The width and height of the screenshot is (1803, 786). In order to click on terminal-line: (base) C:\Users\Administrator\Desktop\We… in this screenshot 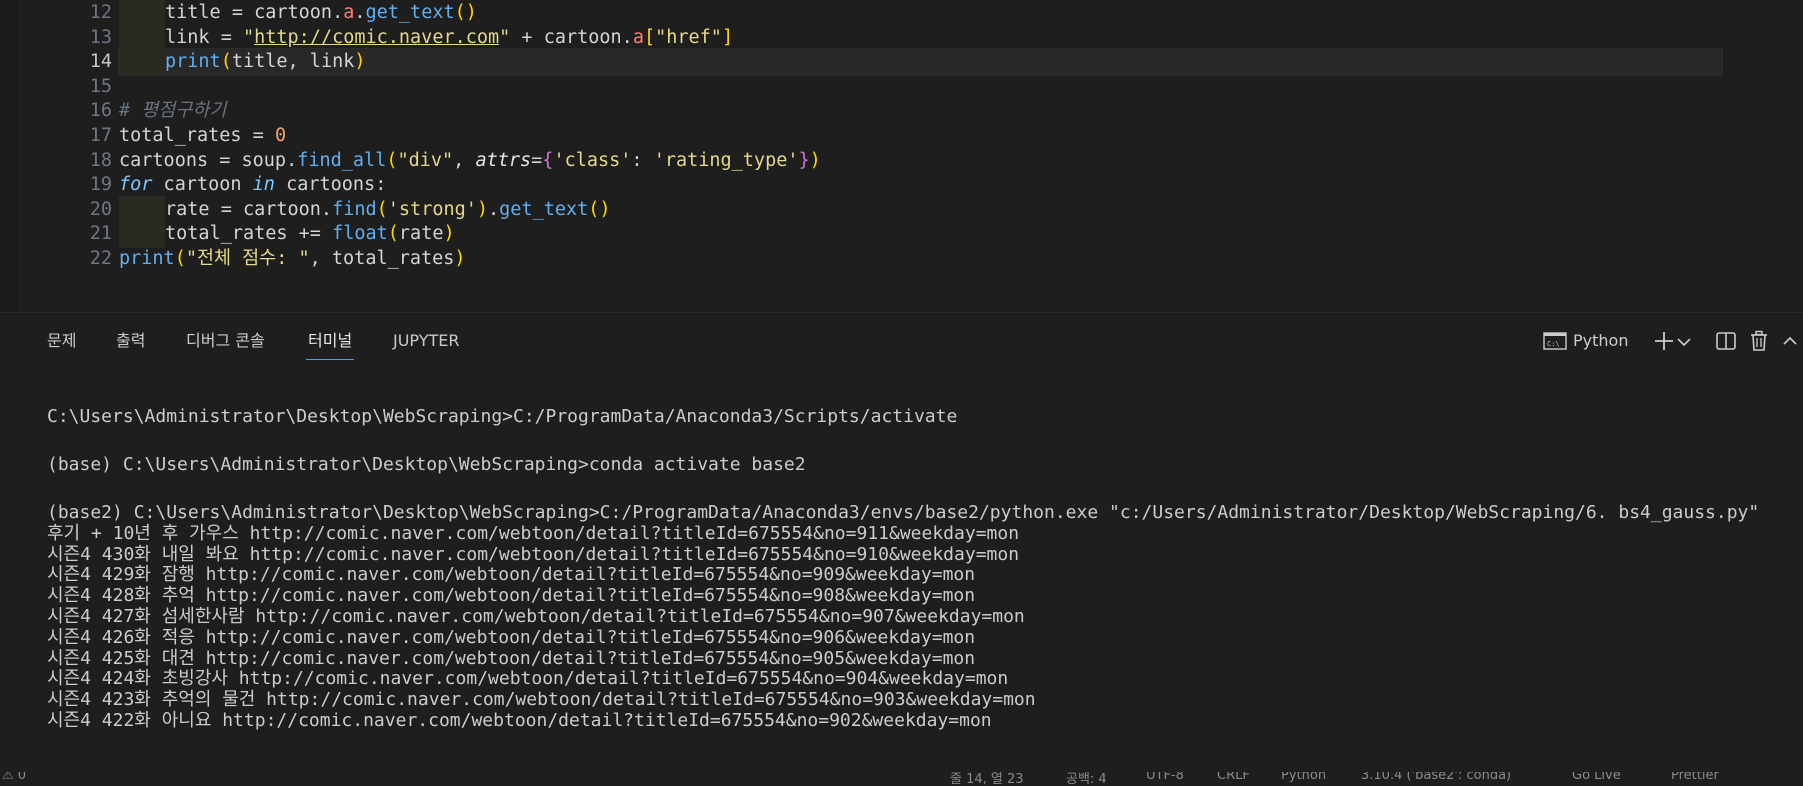, I will do `click(426, 464)`.